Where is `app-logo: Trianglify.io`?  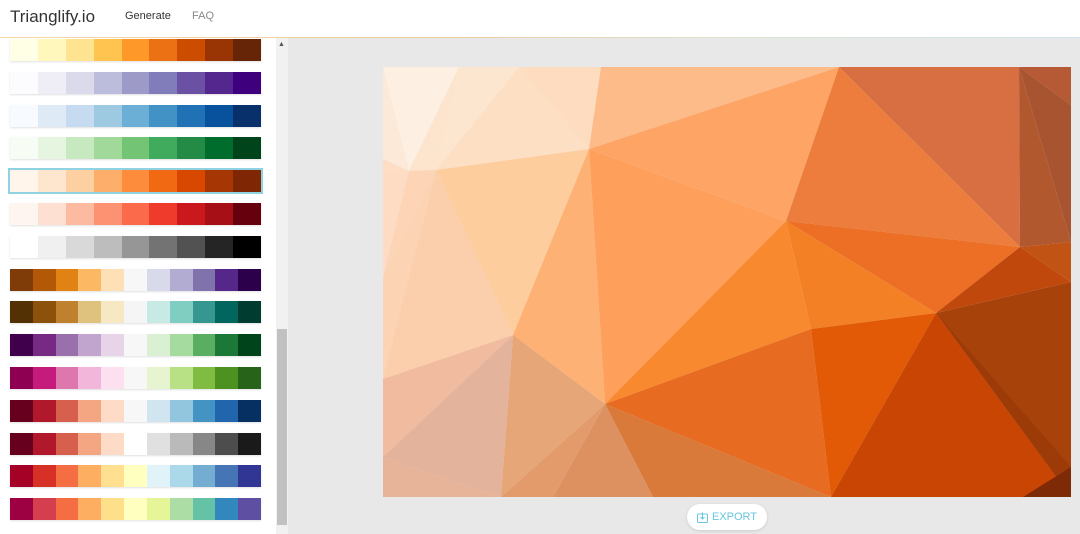
app-logo: Trianglify.io is located at coordinates (52, 17).